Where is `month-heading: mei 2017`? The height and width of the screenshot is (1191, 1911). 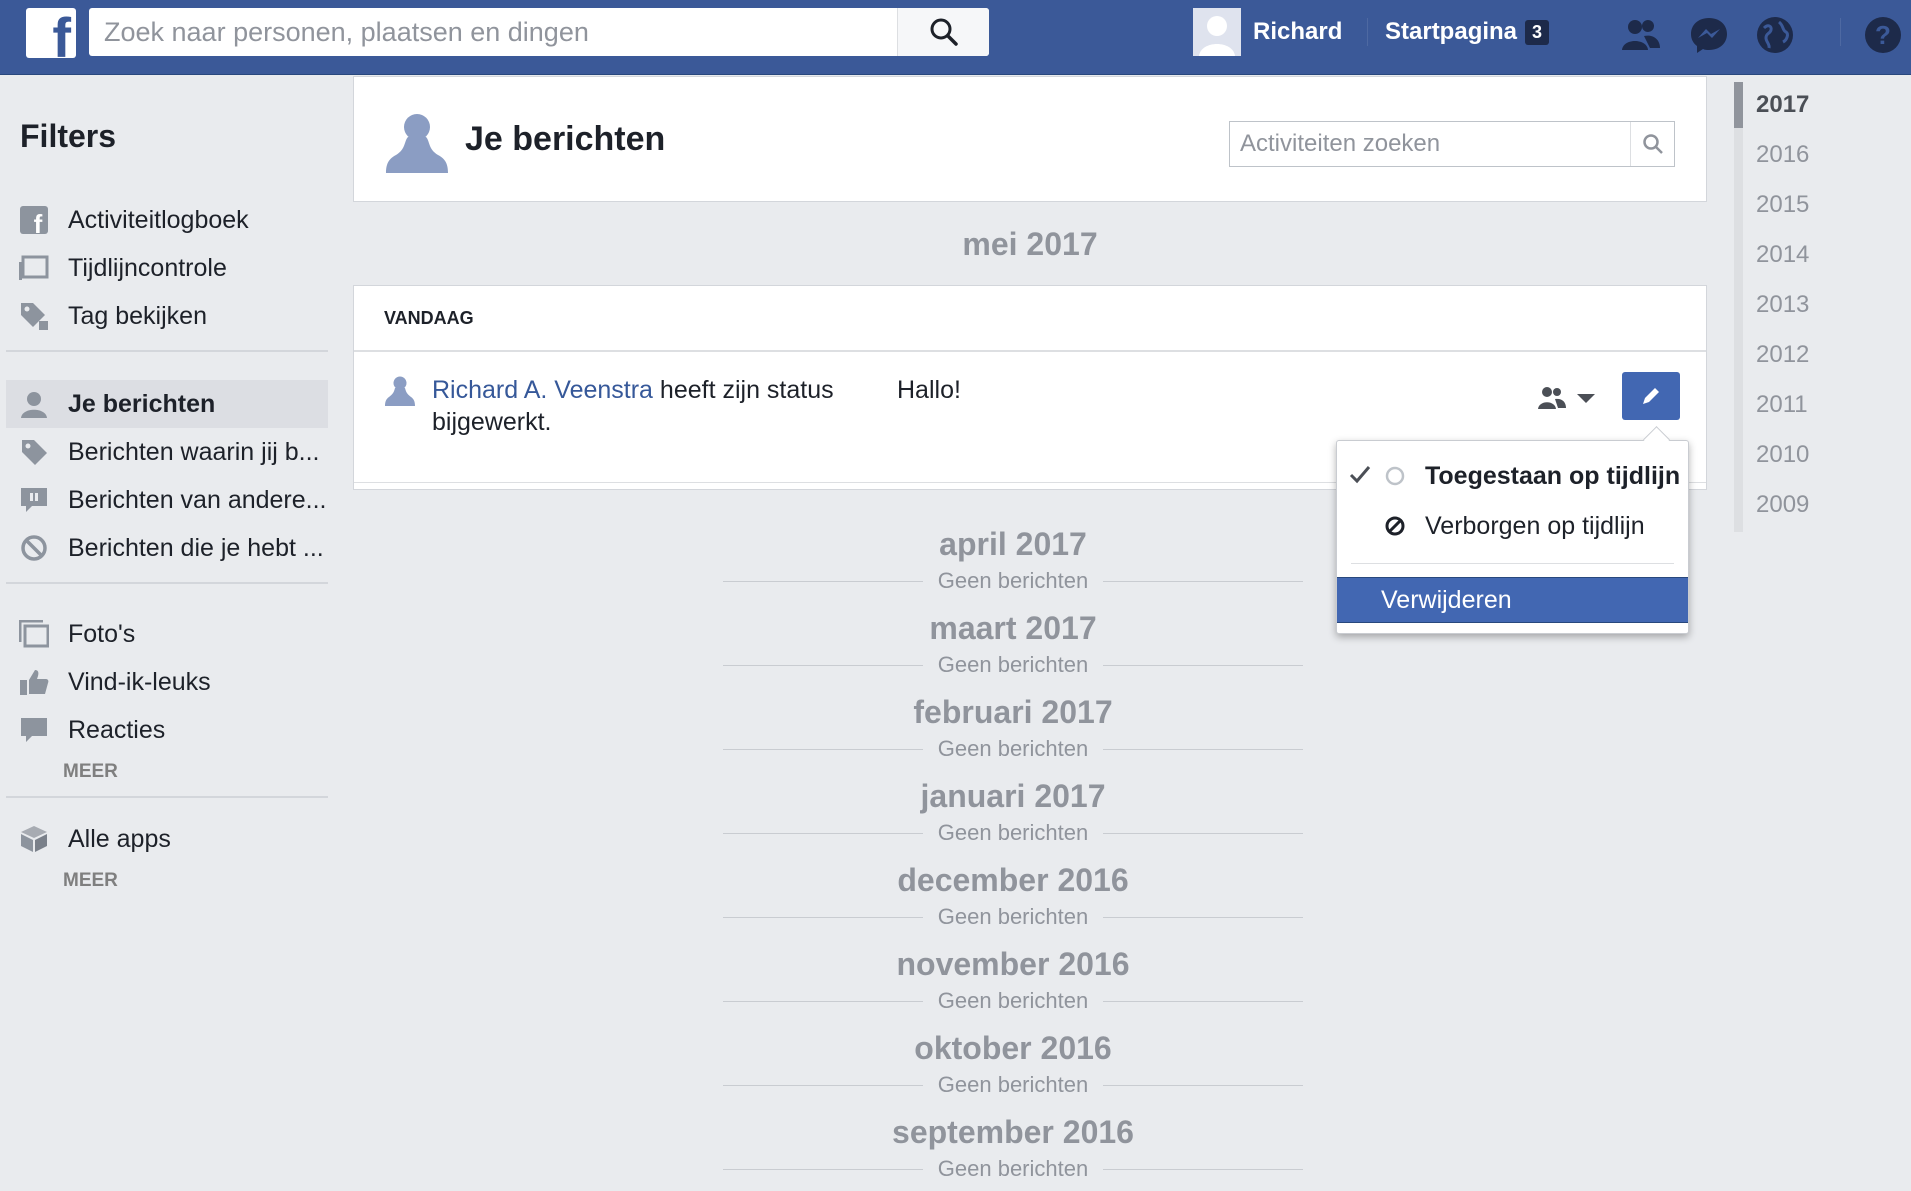
month-heading: mei 2017 is located at coordinates (1030, 244).